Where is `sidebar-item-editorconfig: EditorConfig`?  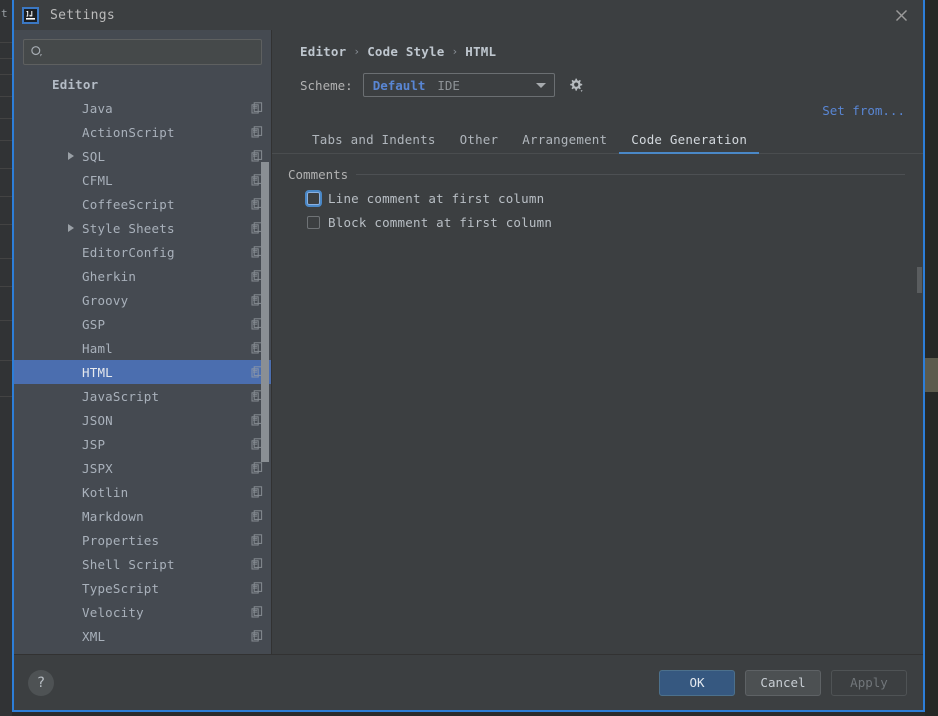 sidebar-item-editorconfig: EditorConfig is located at coordinates (142, 252).